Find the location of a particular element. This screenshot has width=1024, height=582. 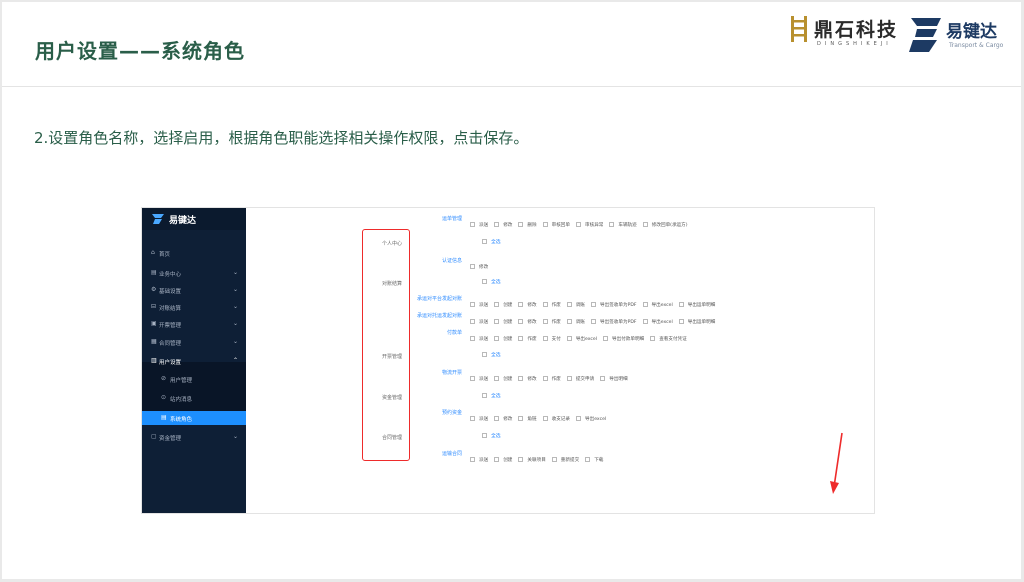

sidebar-item: ⌂ 首页 is located at coordinates (194, 253).